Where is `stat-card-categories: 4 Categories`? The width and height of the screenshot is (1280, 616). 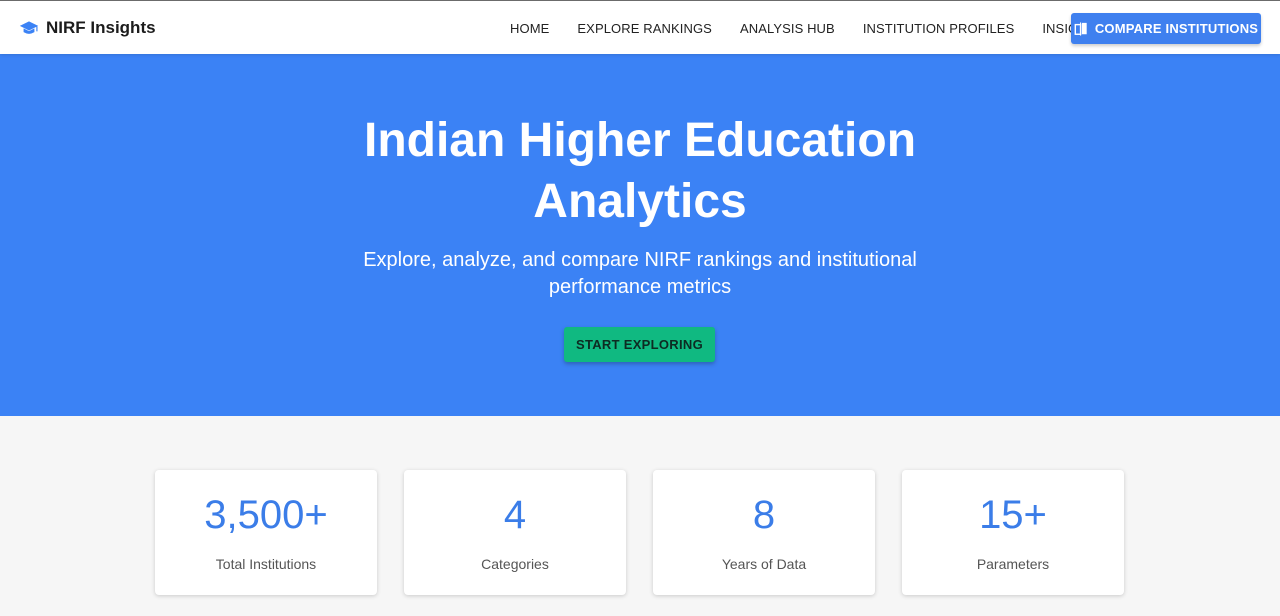
stat-card-categories: 4 Categories is located at coordinates (515, 532).